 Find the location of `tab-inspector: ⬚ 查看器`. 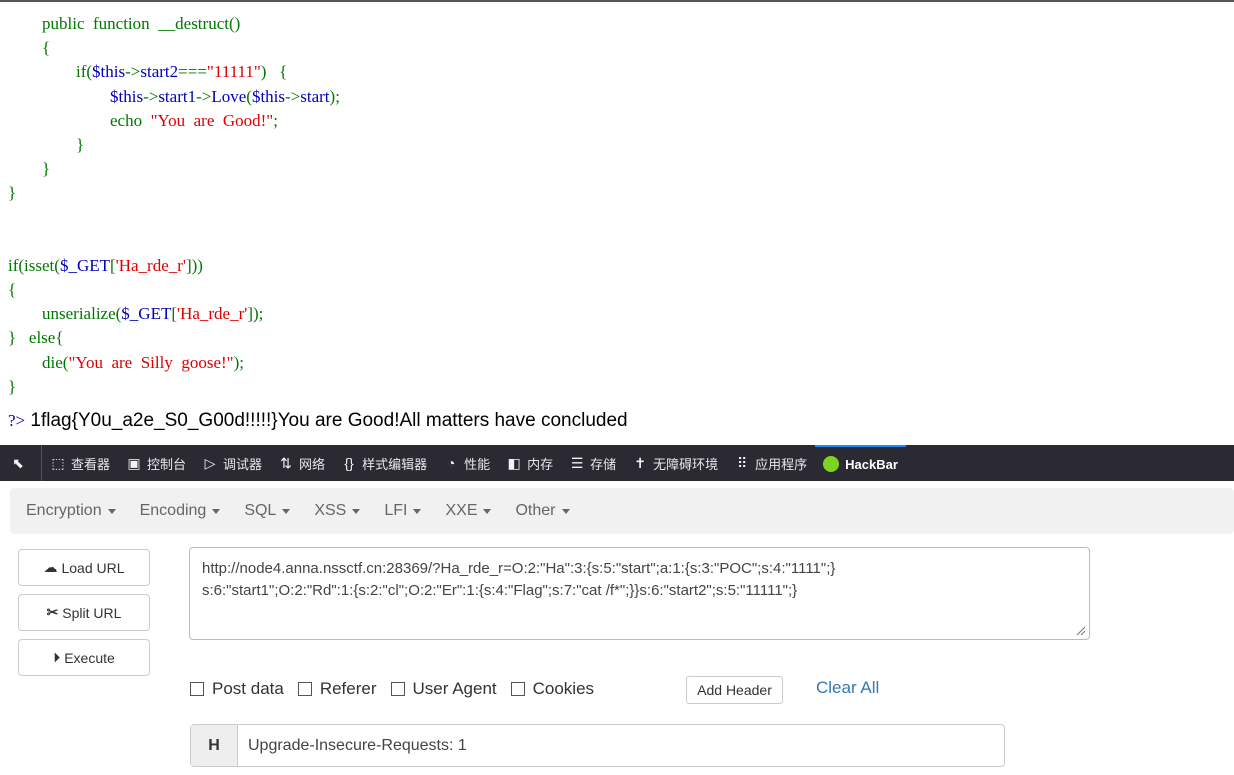

tab-inspector: ⬚ 查看器 is located at coordinates (80, 463).